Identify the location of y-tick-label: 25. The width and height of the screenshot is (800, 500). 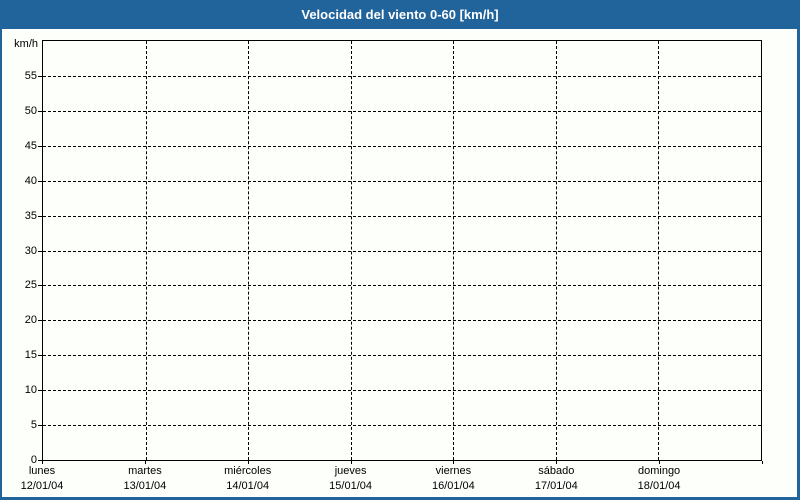
(30, 285).